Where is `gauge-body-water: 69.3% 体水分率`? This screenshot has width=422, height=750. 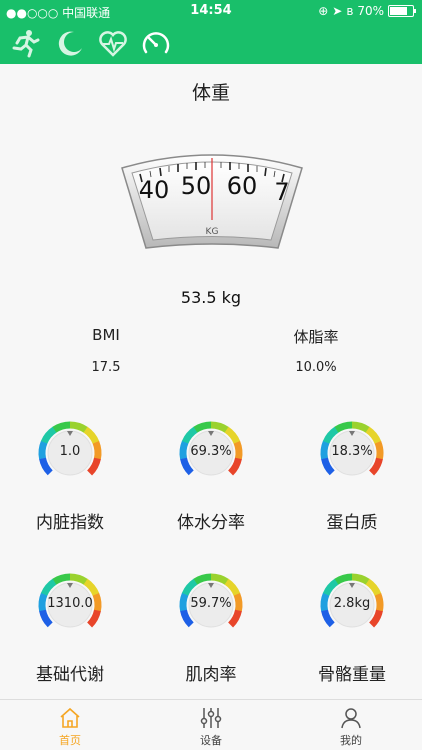
gauge-body-water: 69.3% 体水分率 is located at coordinates (211, 476).